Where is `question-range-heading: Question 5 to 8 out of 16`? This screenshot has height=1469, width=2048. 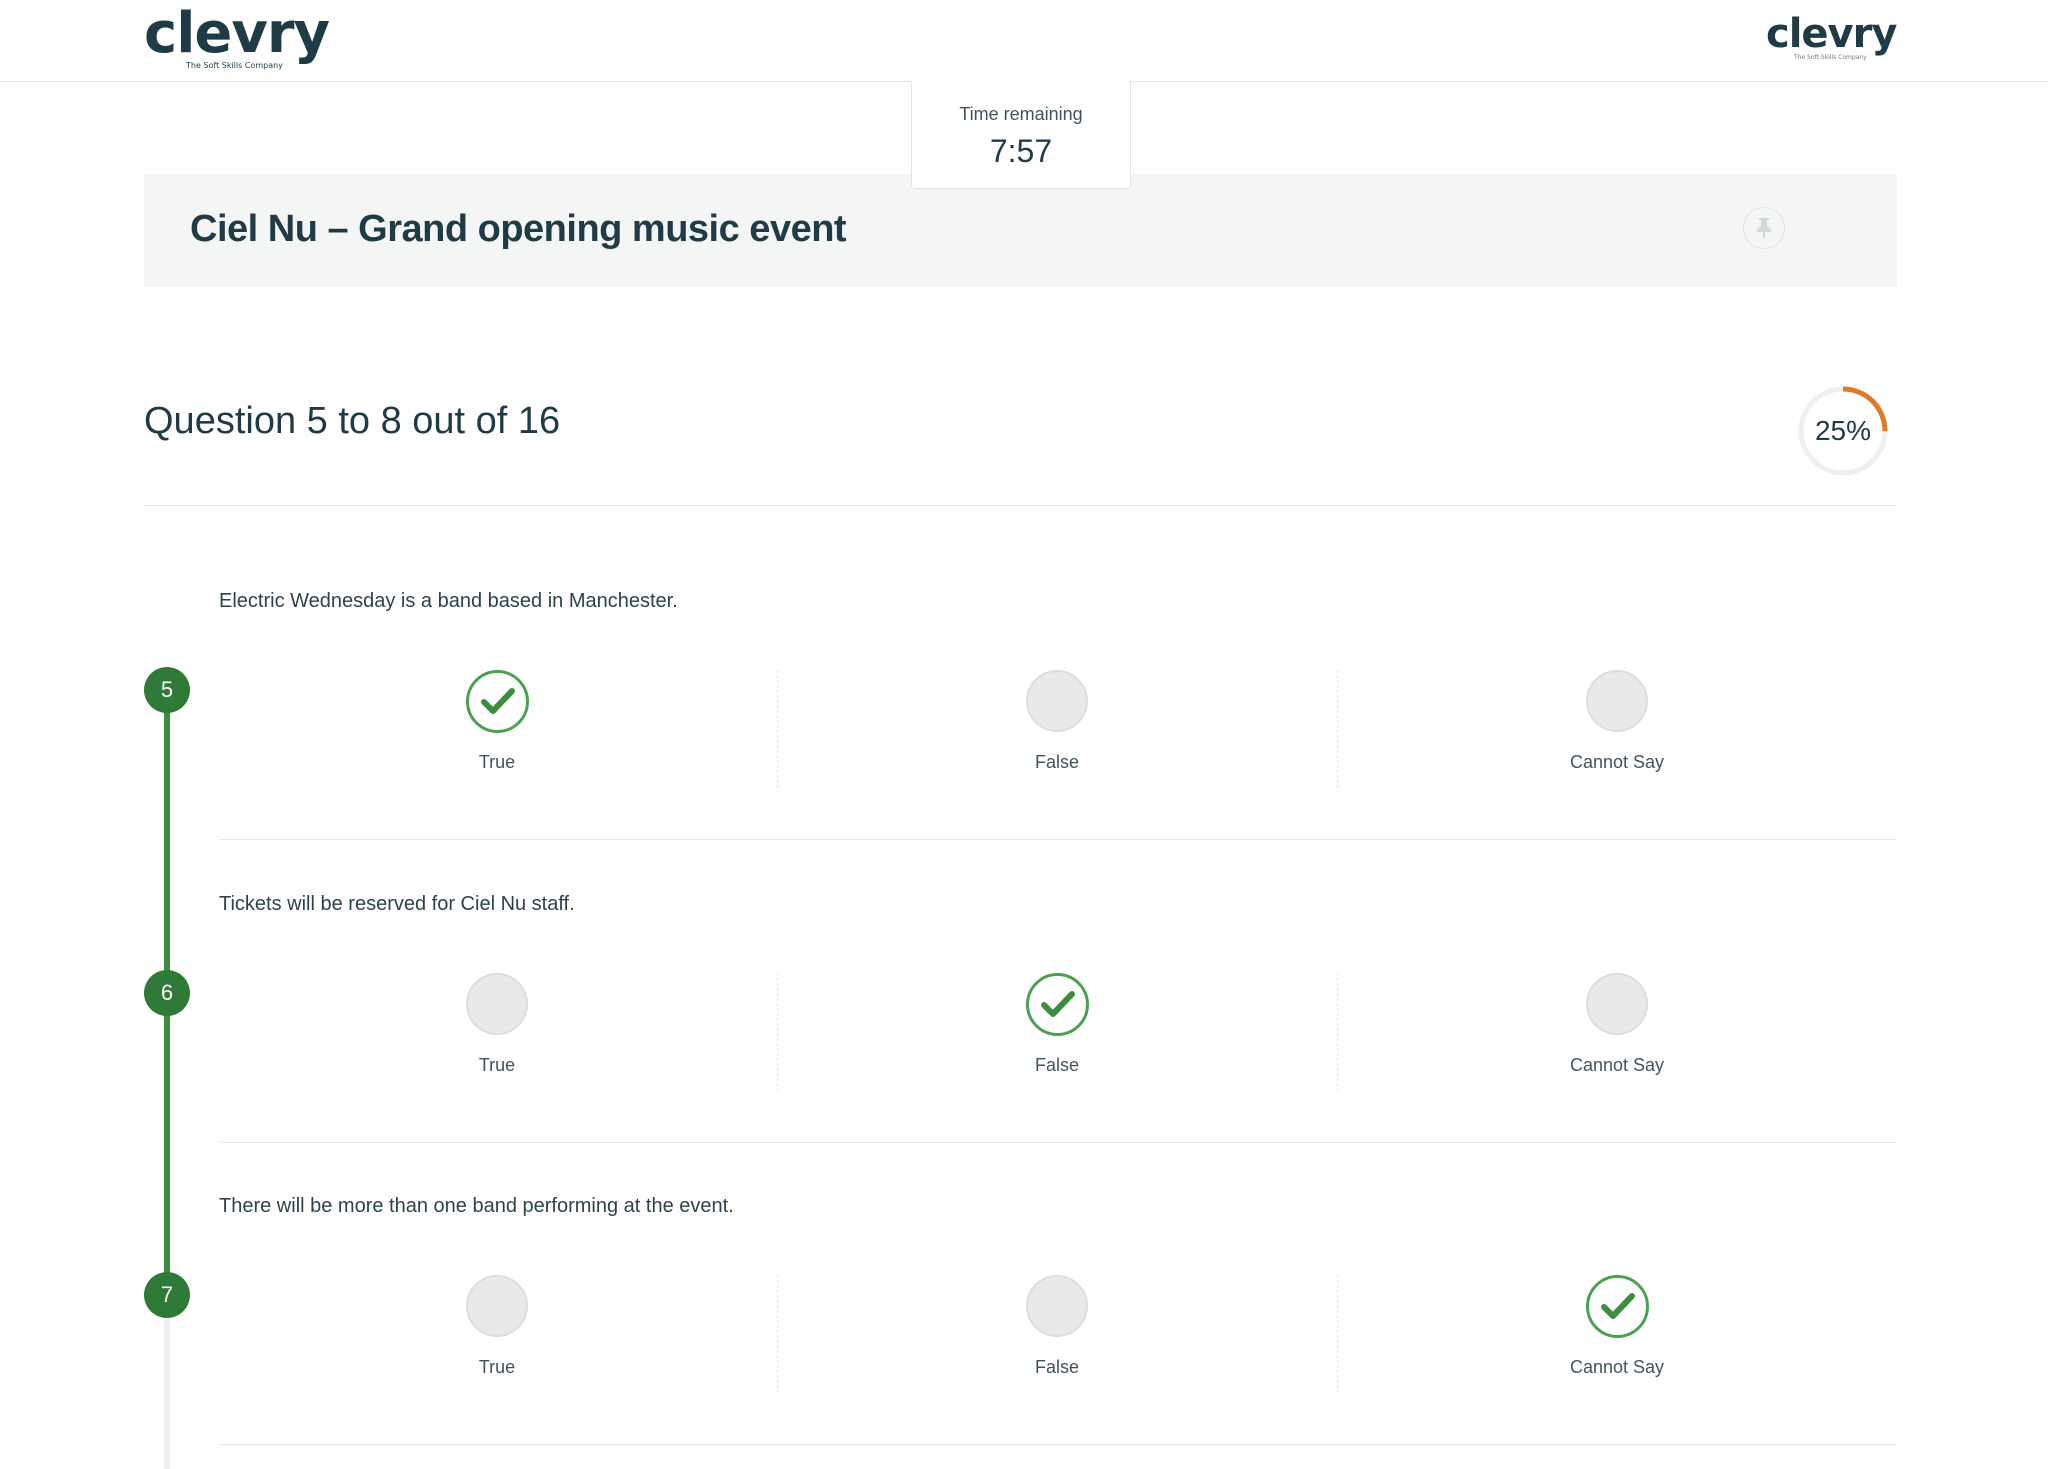
question-range-heading: Question 5 to 8 out of 16 is located at coordinates (352, 421).